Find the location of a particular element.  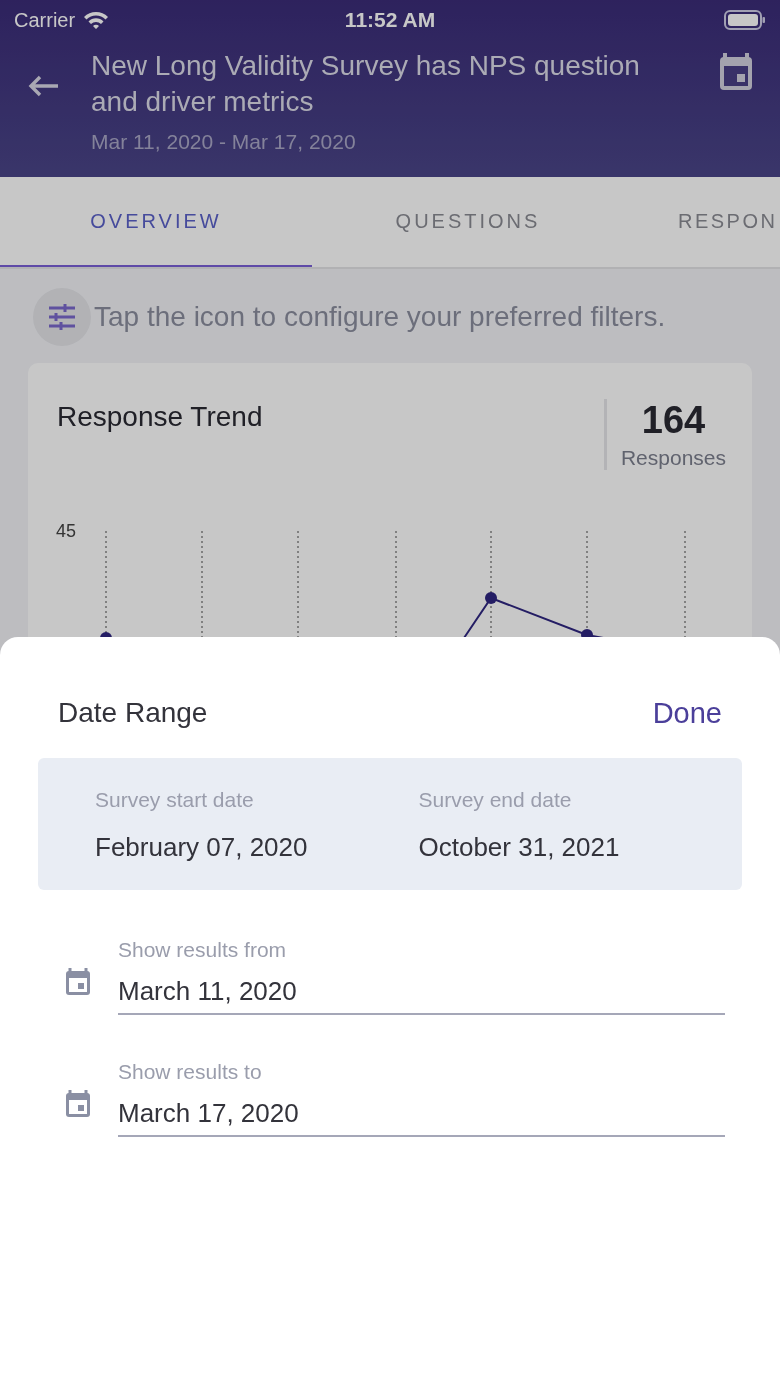

filter-sliders-icon is located at coordinates (62, 317).